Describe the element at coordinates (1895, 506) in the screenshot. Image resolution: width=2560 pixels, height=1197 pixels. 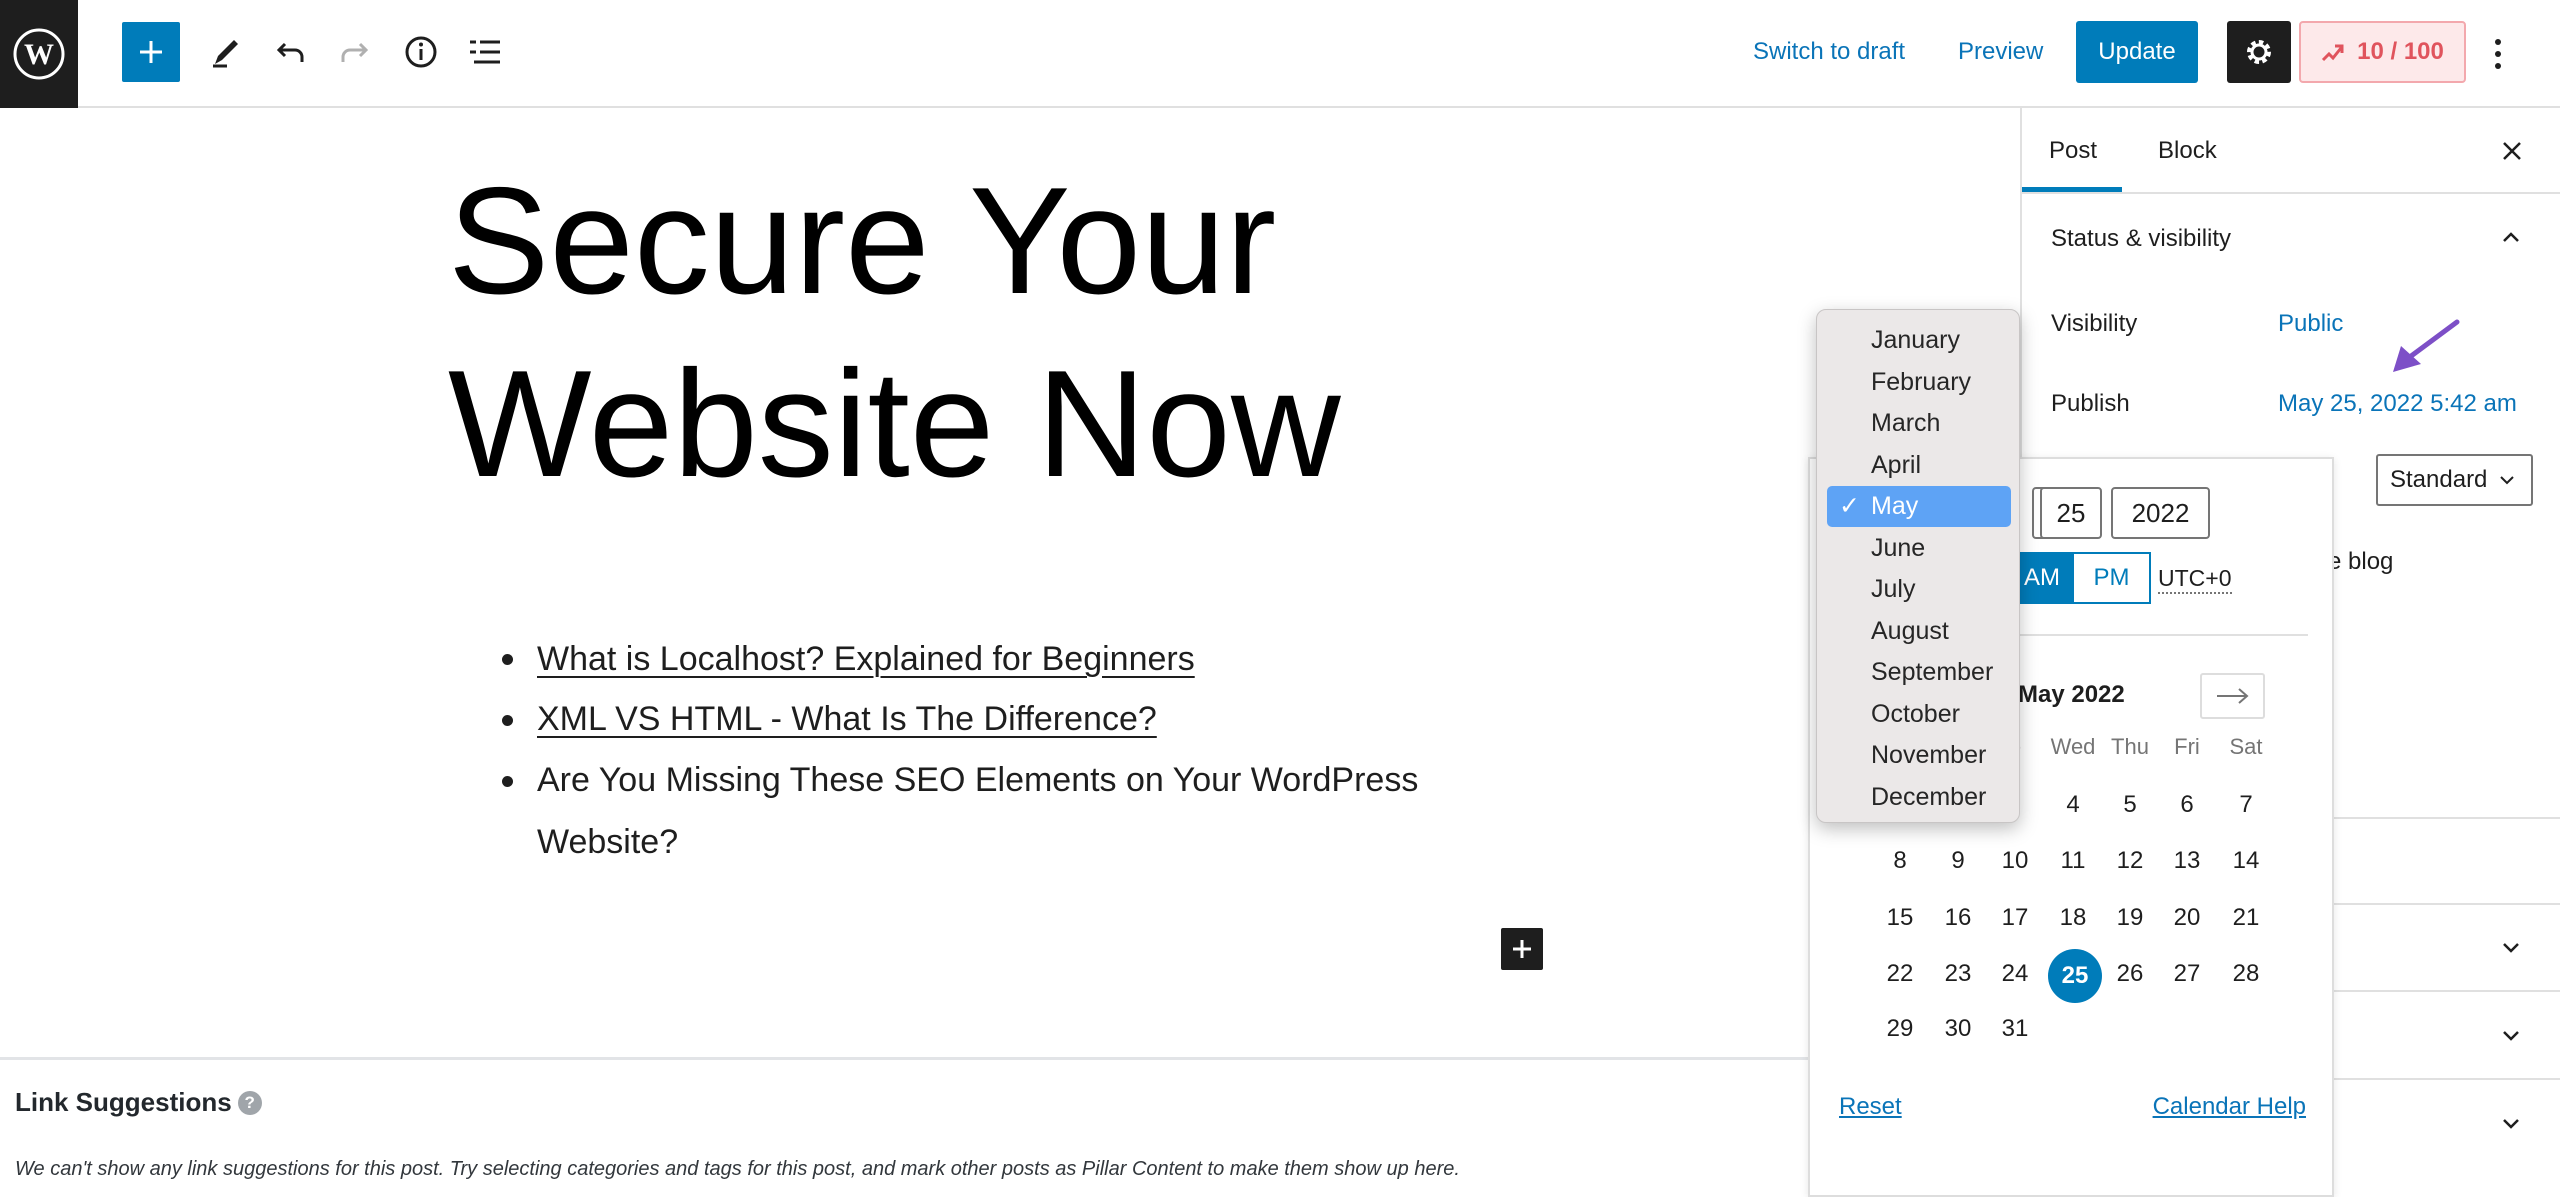
I see `month-option-label: May` at that location.